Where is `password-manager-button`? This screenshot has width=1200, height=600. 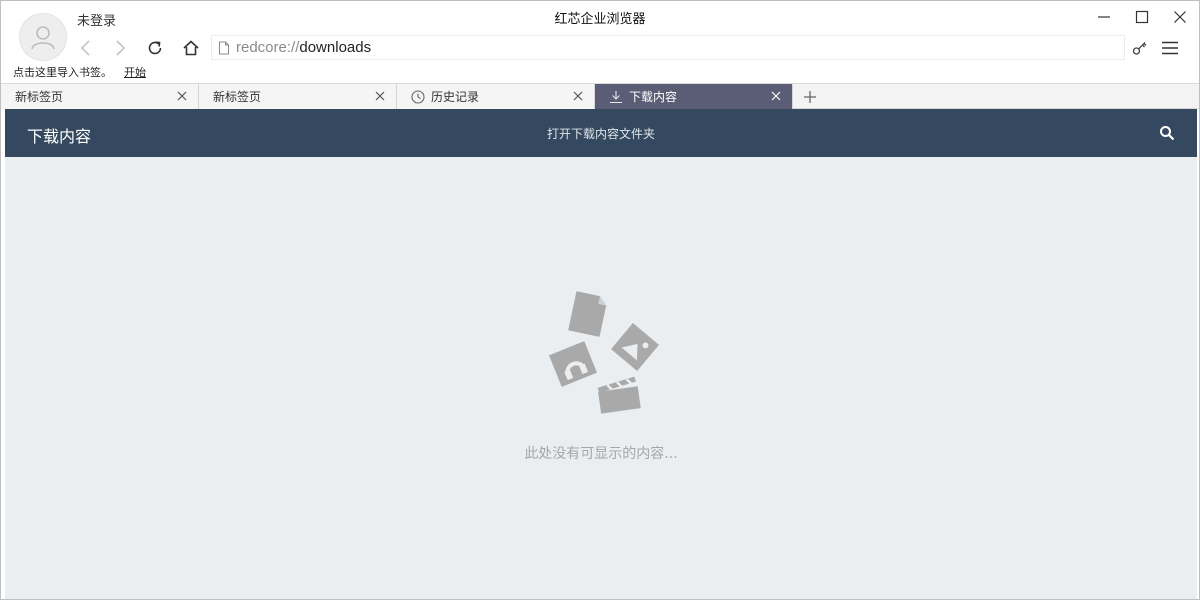
password-manager-button is located at coordinates (1140, 48).